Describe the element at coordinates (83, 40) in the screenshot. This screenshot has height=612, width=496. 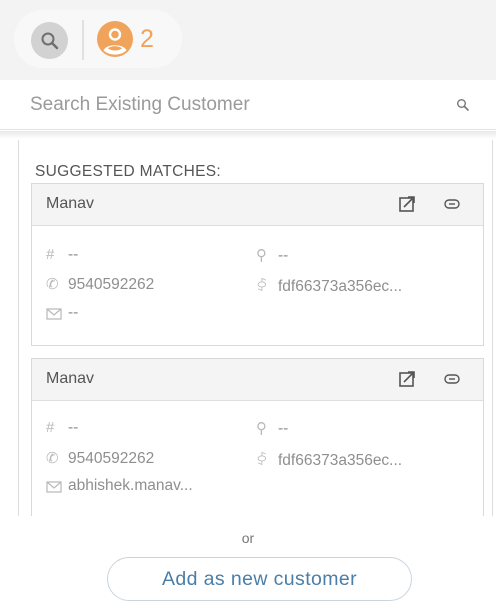
I see `toolbar-divider` at that location.